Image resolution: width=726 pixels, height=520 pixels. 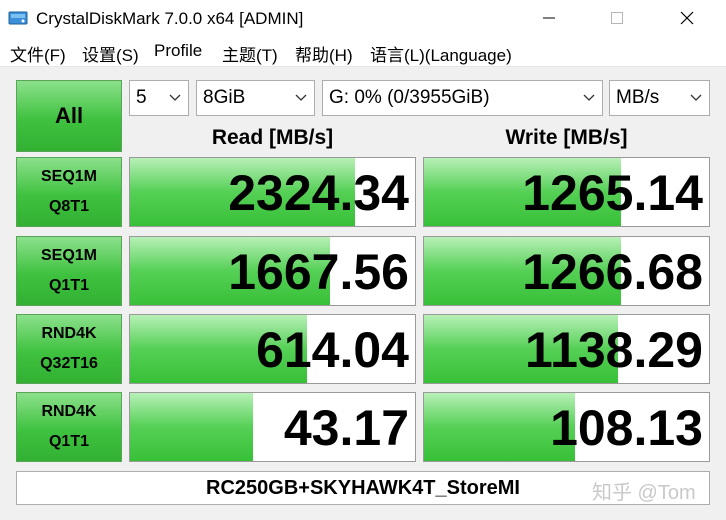 What do you see at coordinates (69, 192) in the screenshot?
I see `test-button-seq1m-q8t1: SEQ1M Q8T1` at bounding box center [69, 192].